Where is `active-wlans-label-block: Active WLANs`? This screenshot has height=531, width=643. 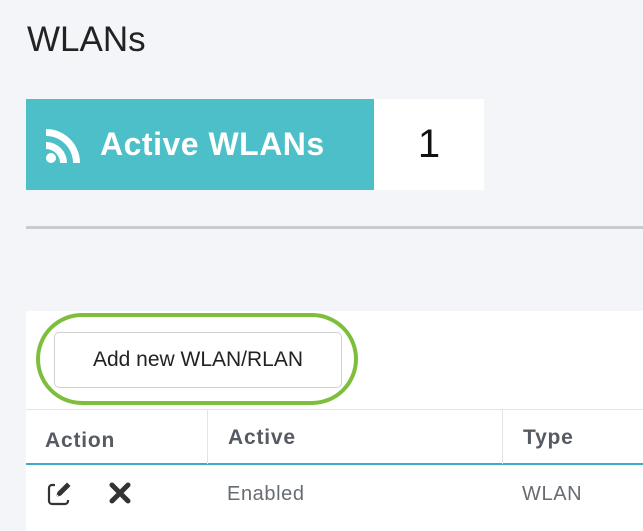
active-wlans-label-block: Active WLANs is located at coordinates (200, 144).